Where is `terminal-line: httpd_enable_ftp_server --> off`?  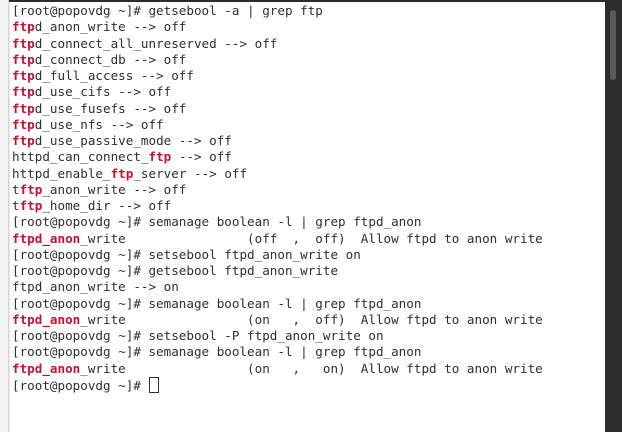 terminal-line: httpd_enable_ftp_server --> off is located at coordinates (277, 174).